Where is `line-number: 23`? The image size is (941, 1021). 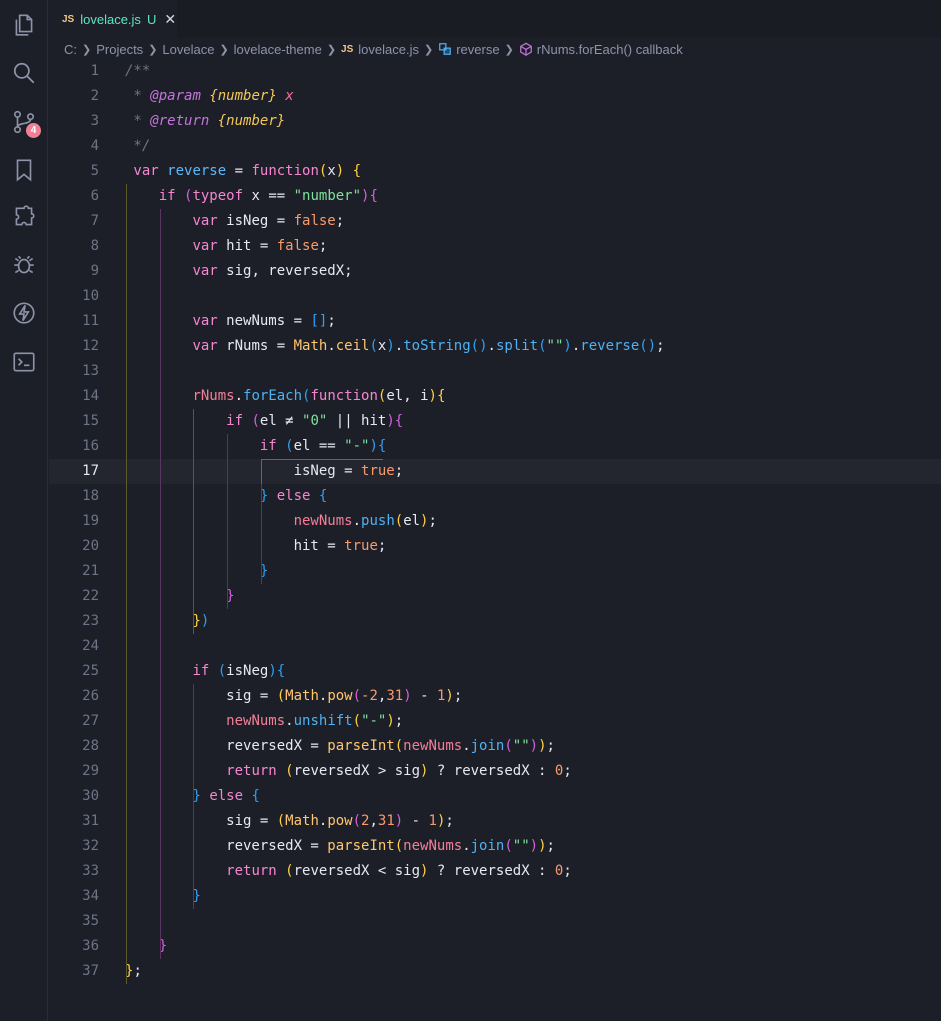 line-number: 23 is located at coordinates (90, 621).